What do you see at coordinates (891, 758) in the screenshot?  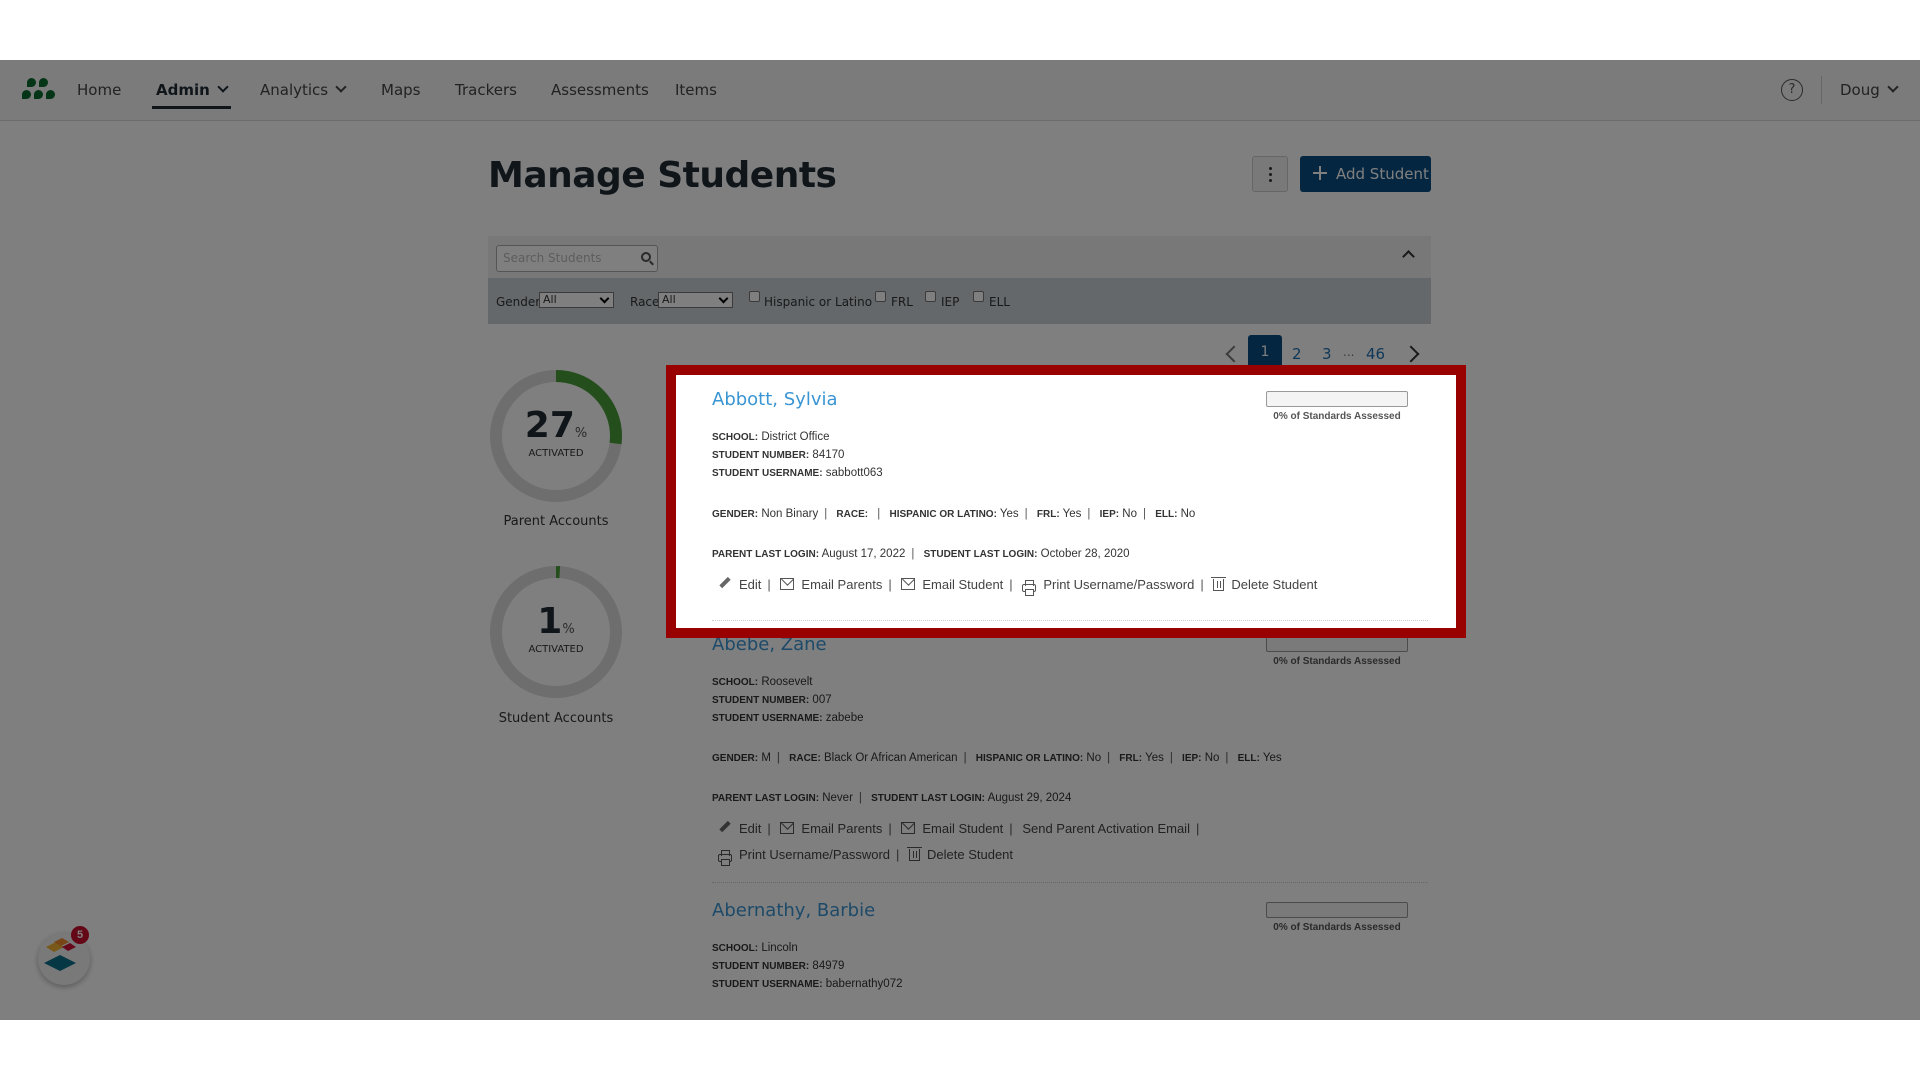 I see `race-value: Black Or African American` at bounding box center [891, 758].